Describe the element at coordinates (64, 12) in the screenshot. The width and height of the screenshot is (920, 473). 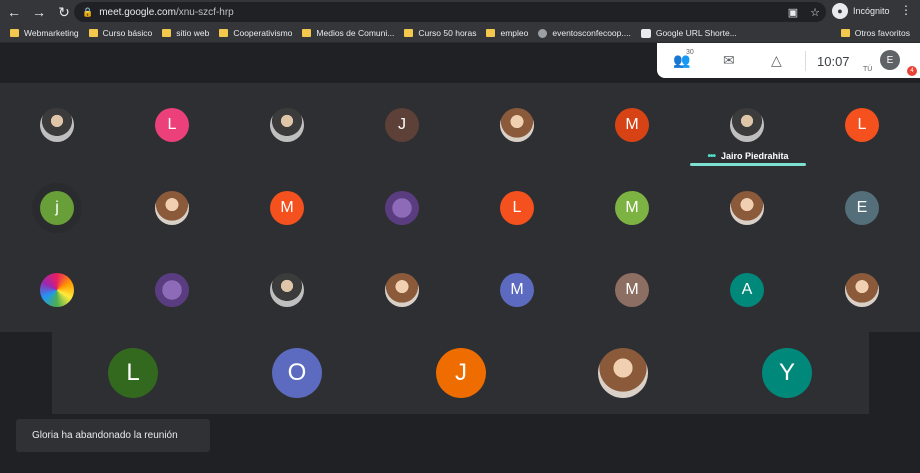
I see `reload-icon: ↻` at that location.